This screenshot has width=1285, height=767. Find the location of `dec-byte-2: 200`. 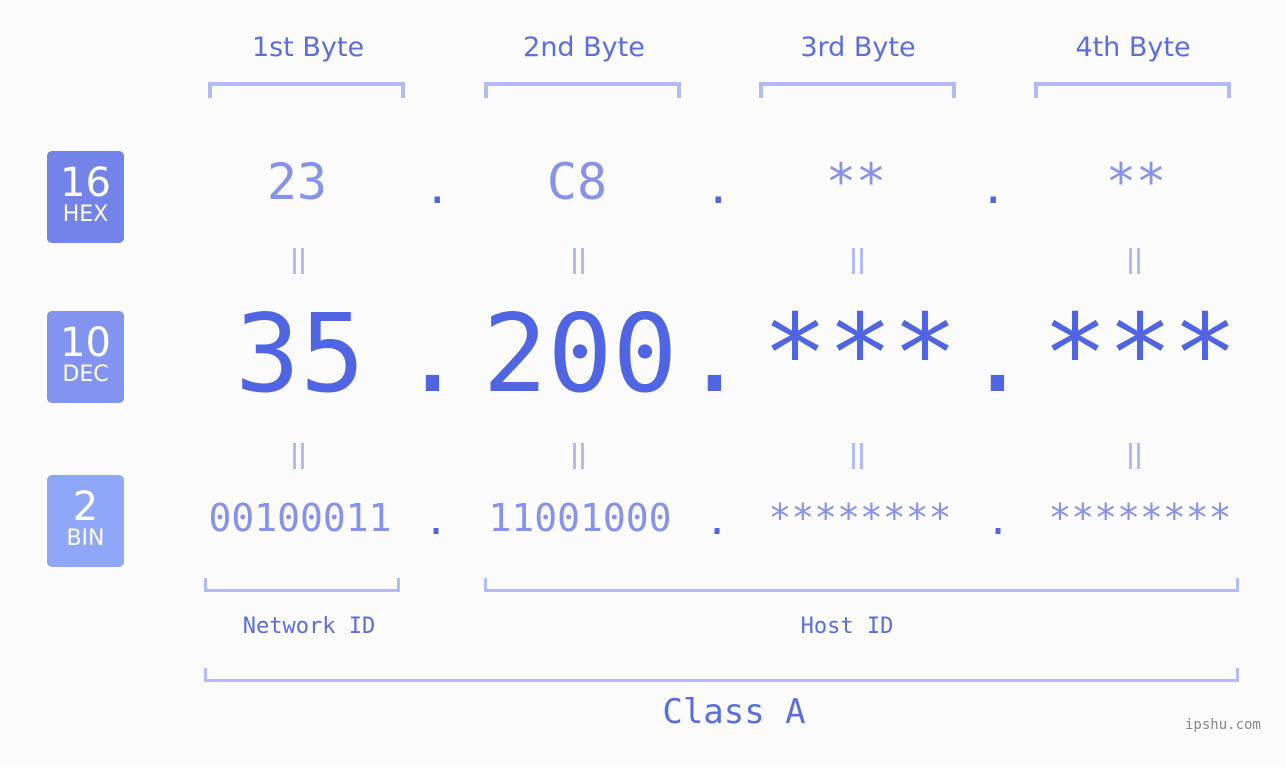

dec-byte-2: 200 is located at coordinates (580, 354).